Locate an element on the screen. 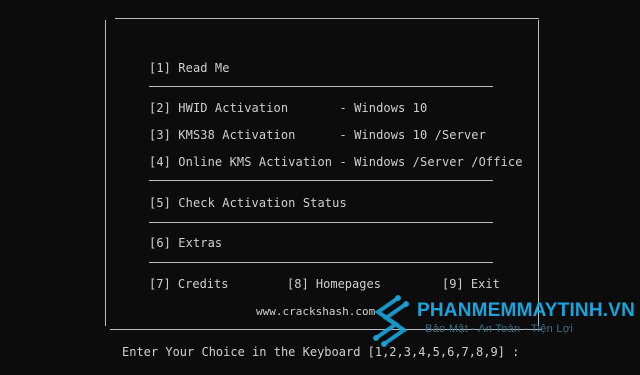 The image size is (640, 375). frame-right-border is located at coordinates (538, 173).